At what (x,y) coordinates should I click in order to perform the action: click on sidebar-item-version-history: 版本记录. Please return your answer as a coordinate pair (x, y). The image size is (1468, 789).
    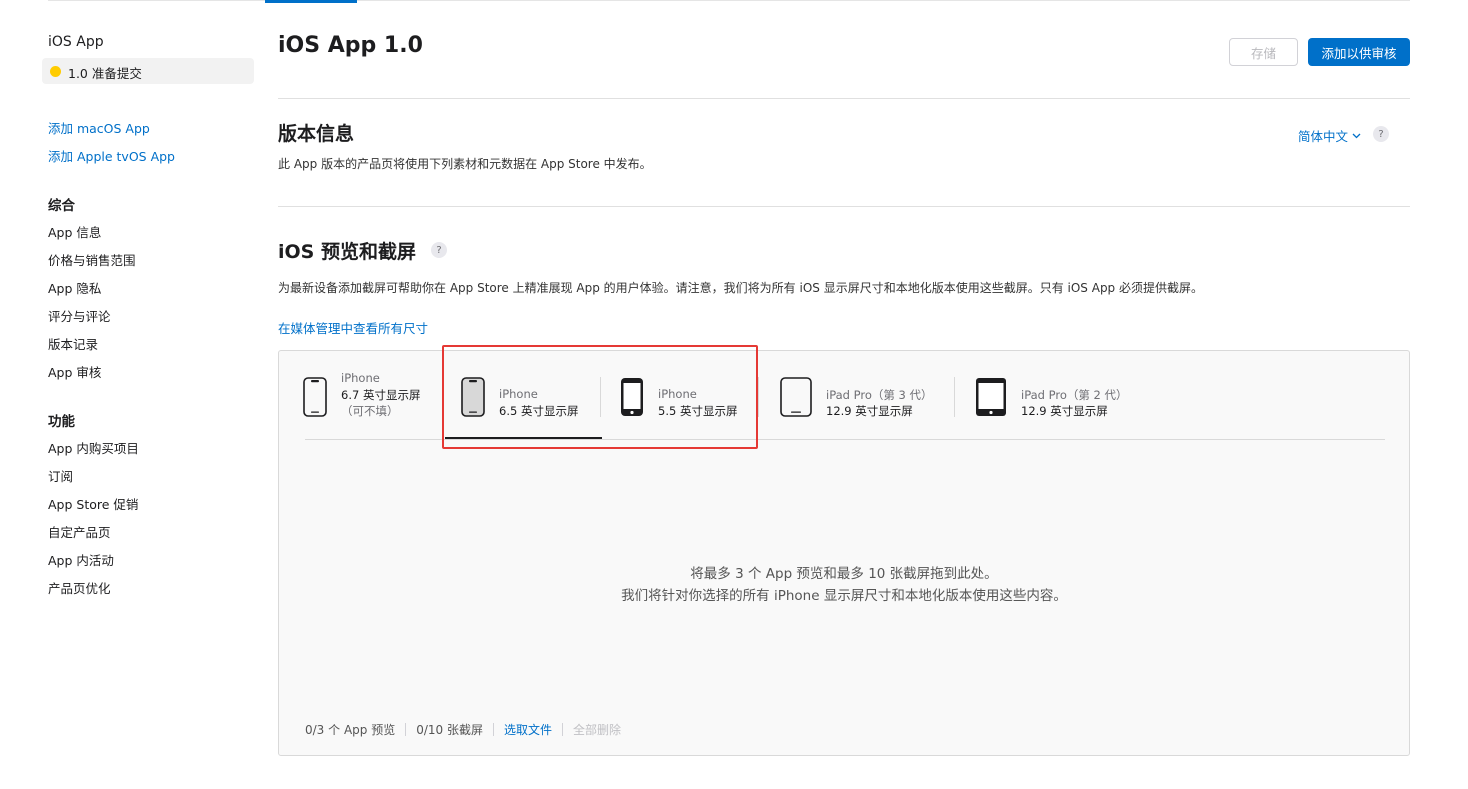
    Looking at the image, I should click on (73, 343).